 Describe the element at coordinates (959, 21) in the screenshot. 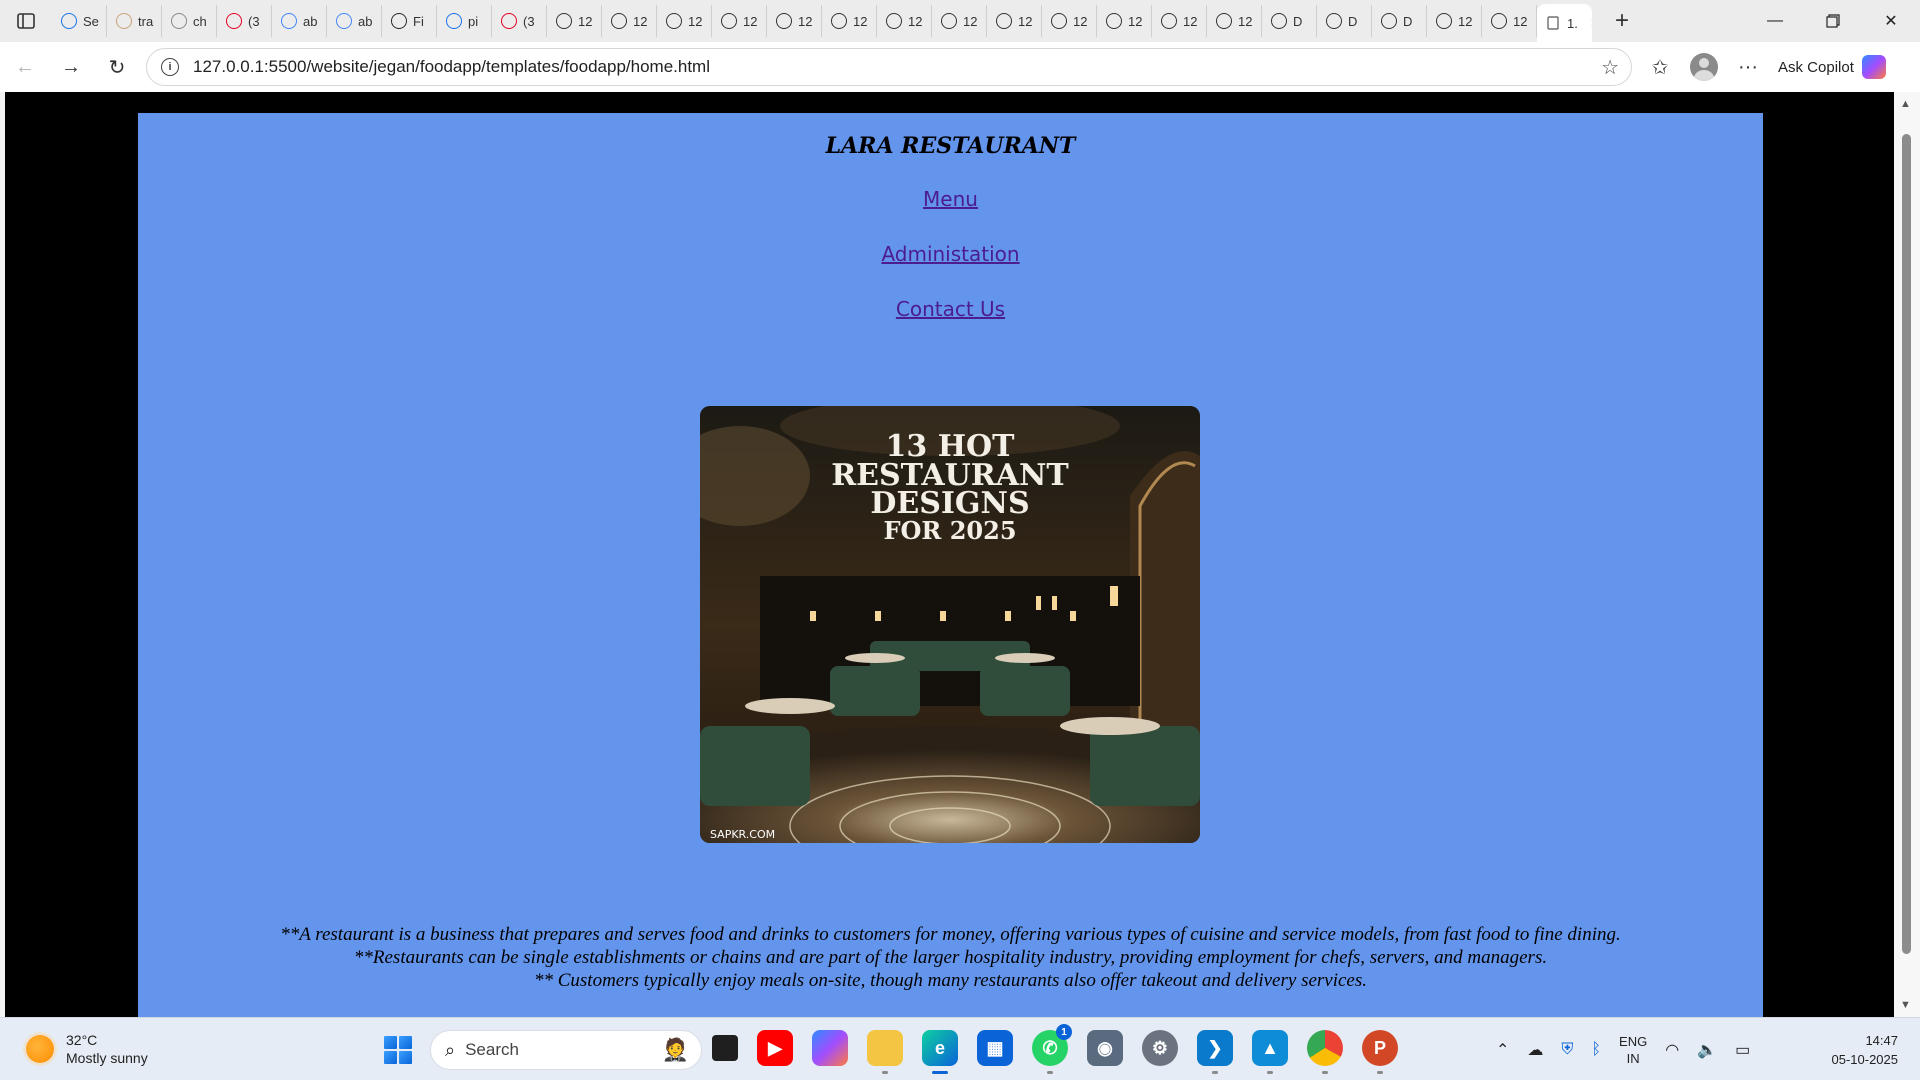

I see `tab-16: 12` at that location.